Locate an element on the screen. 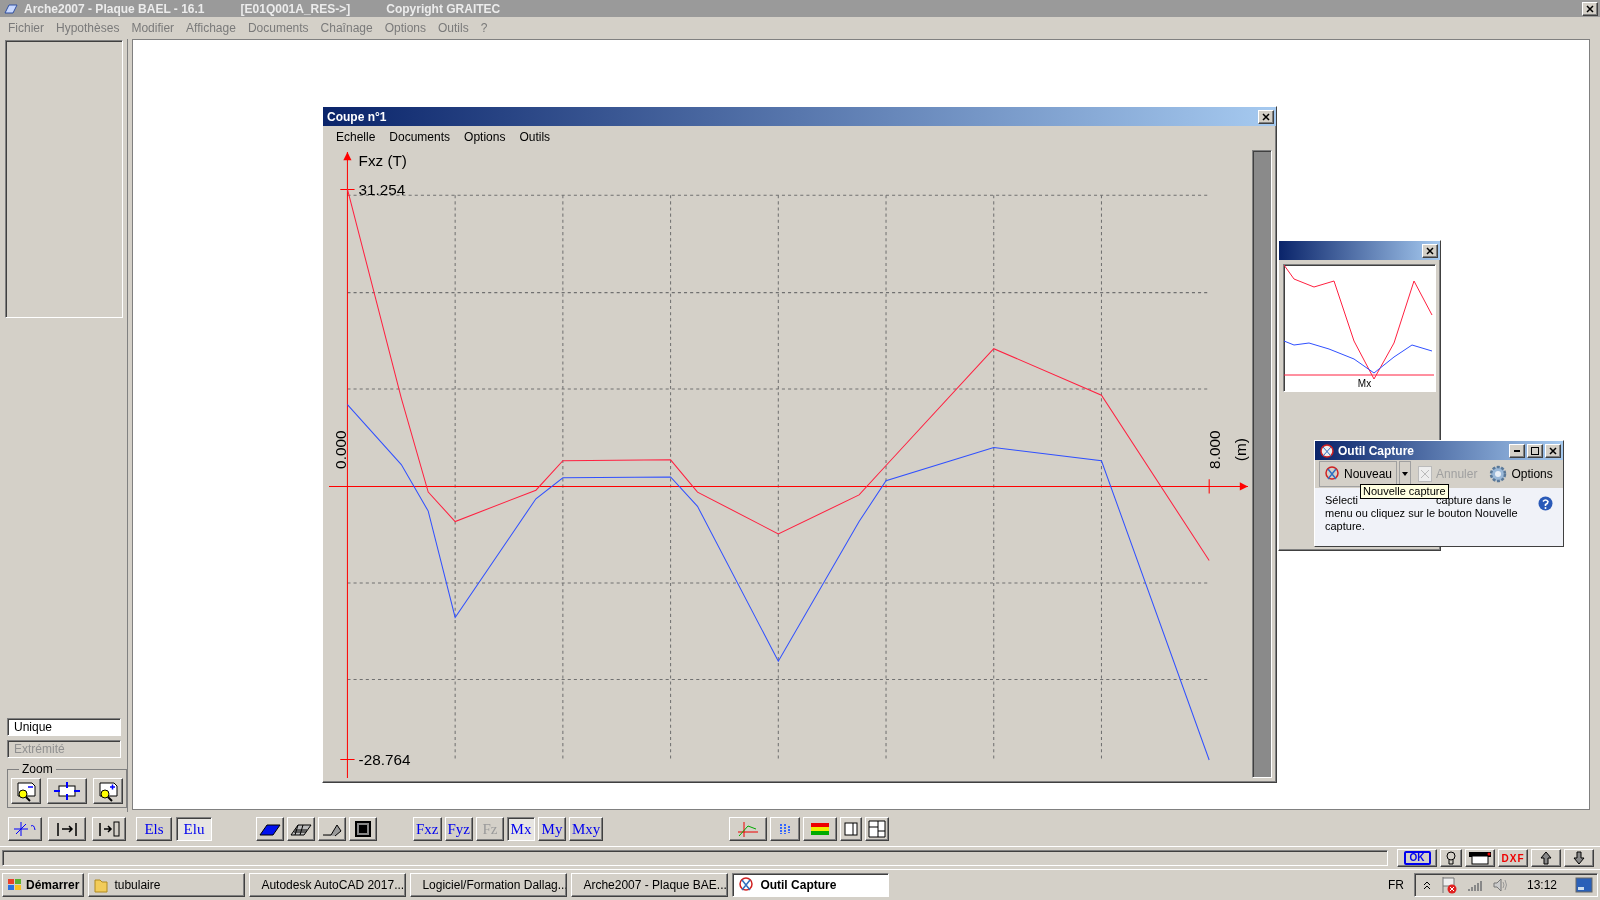 The height and width of the screenshot is (900, 1600). square-button is located at coordinates (363, 829).